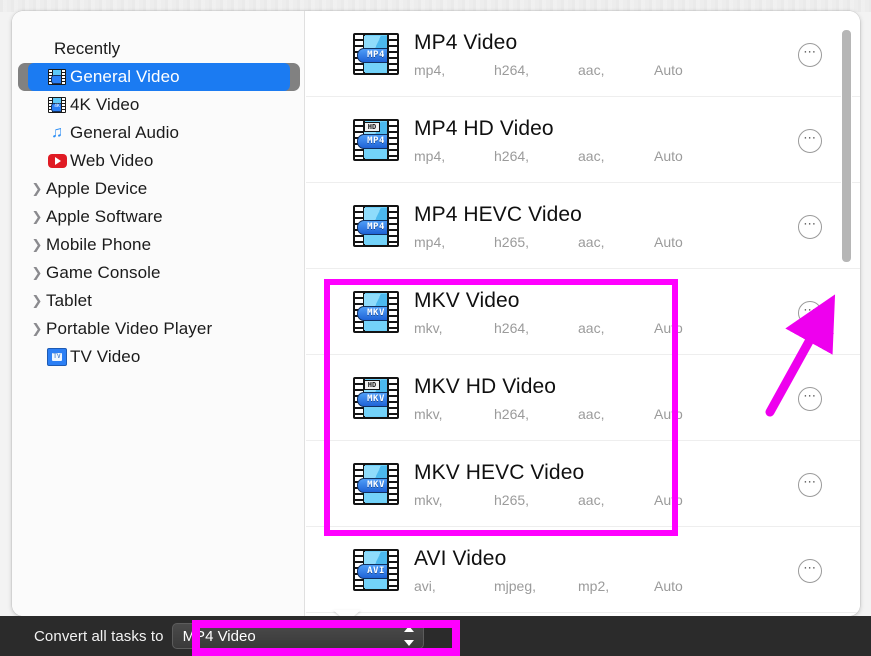 The height and width of the screenshot is (656, 871). Describe the element at coordinates (372, 126) in the screenshot. I see `hd-badge: HD` at that location.